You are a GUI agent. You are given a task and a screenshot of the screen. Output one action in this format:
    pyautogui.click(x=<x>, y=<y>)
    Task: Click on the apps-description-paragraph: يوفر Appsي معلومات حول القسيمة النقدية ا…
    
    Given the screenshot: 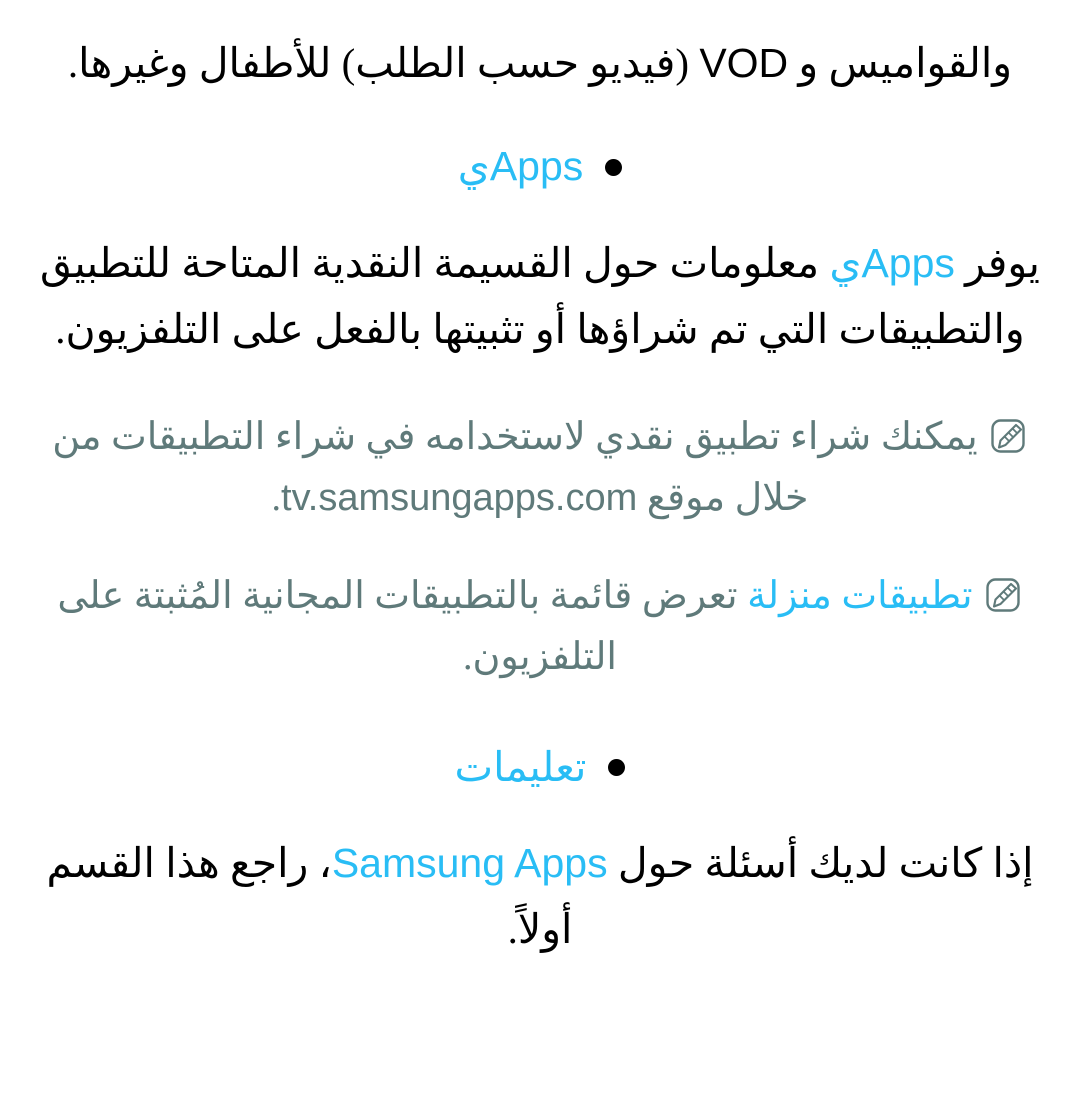 What is the action you would take?
    pyautogui.click(x=540, y=296)
    